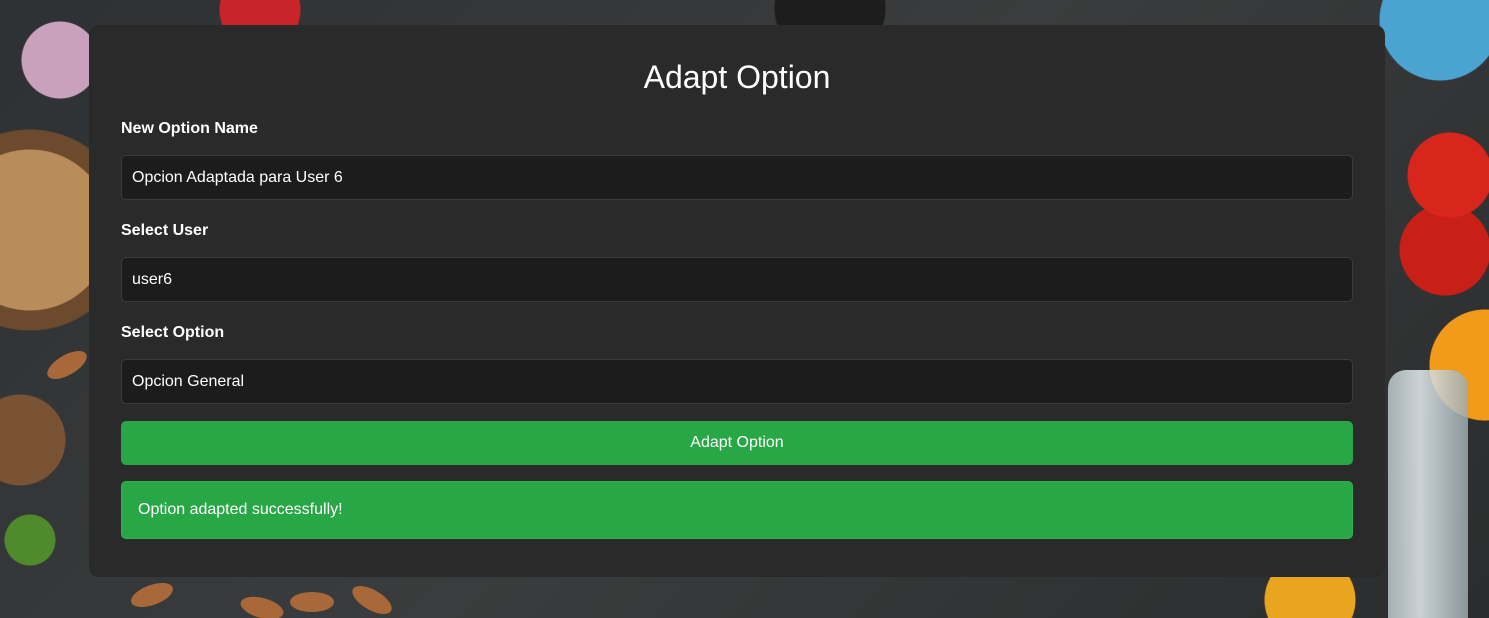  What do you see at coordinates (737, 381) in the screenshot?
I see `option-input` at bounding box center [737, 381].